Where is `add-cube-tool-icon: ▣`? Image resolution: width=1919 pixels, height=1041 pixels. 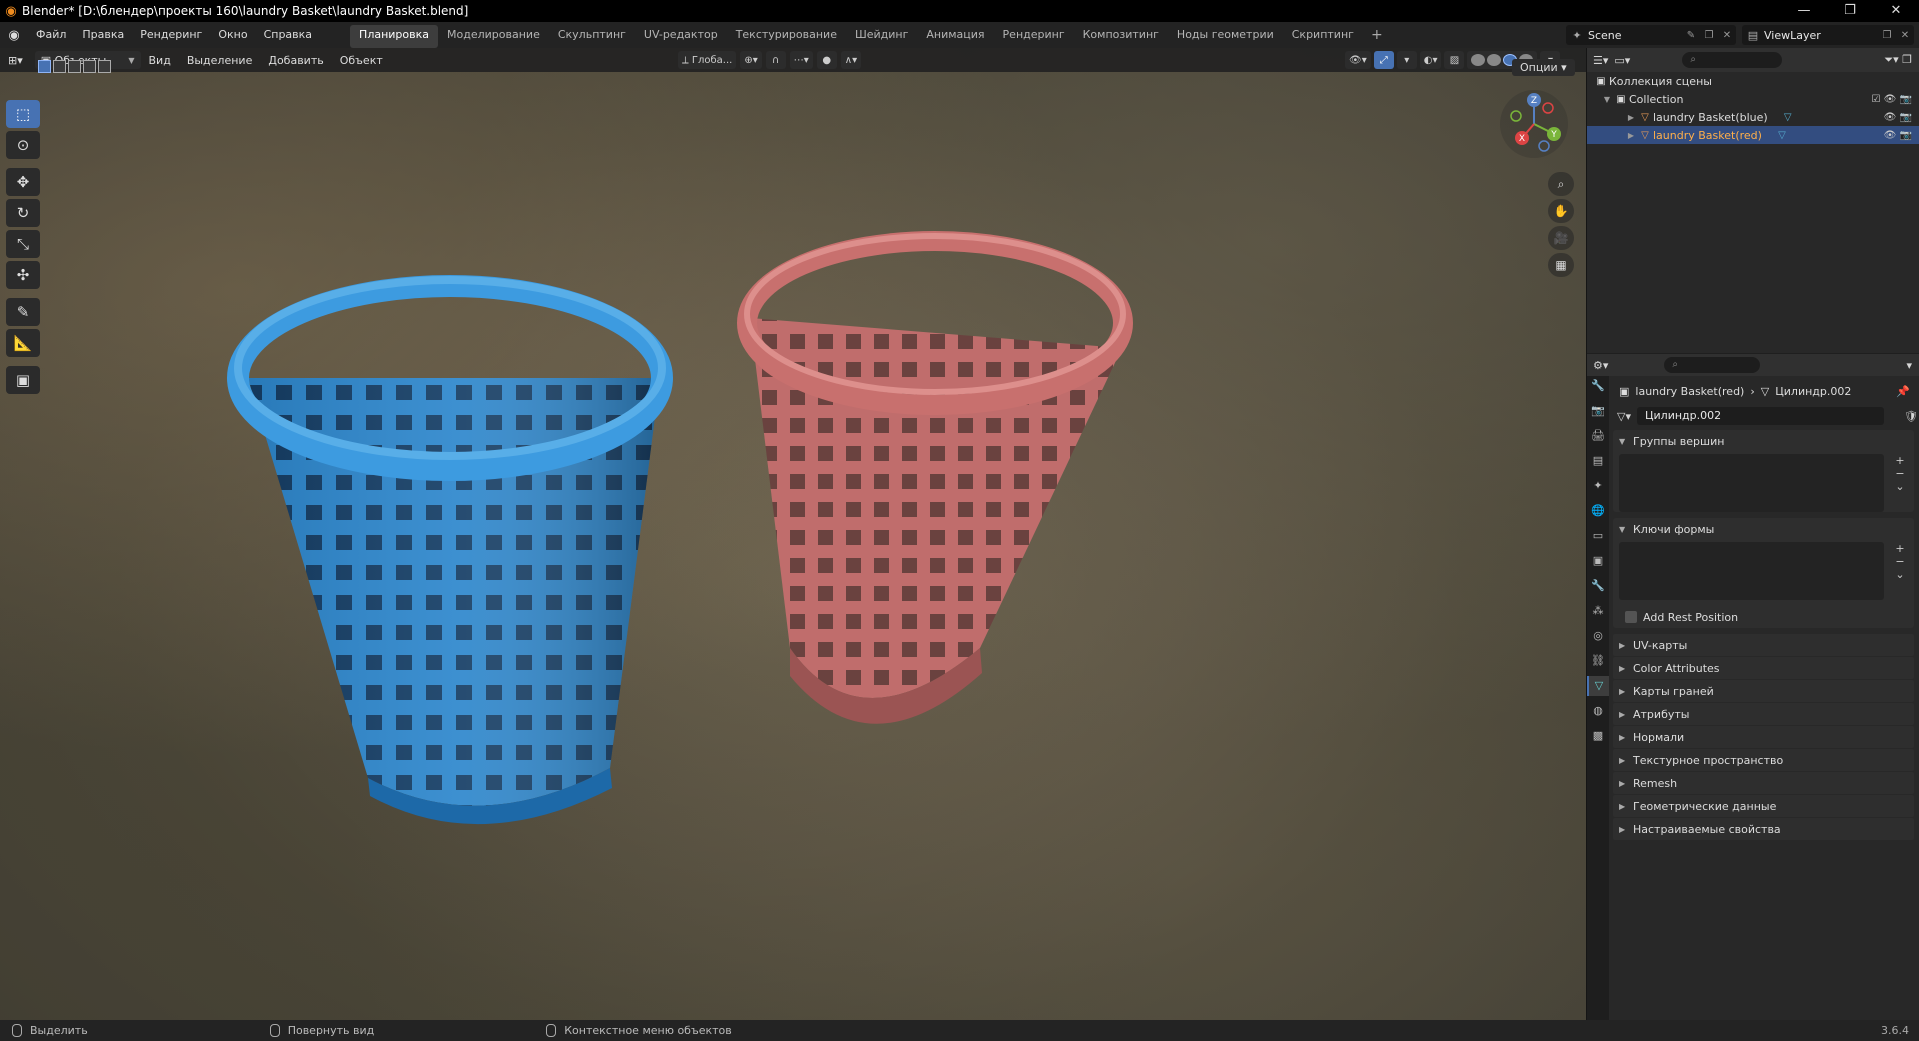
add-cube-tool-icon: ▣ is located at coordinates (23, 380).